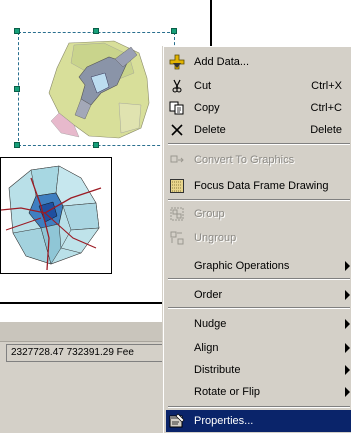 Image resolution: width=351 pixels, height=433 pixels. Describe the element at coordinates (261, 186) in the screenshot. I see `menu-item-label: Focus Data Frame Drawing` at that location.